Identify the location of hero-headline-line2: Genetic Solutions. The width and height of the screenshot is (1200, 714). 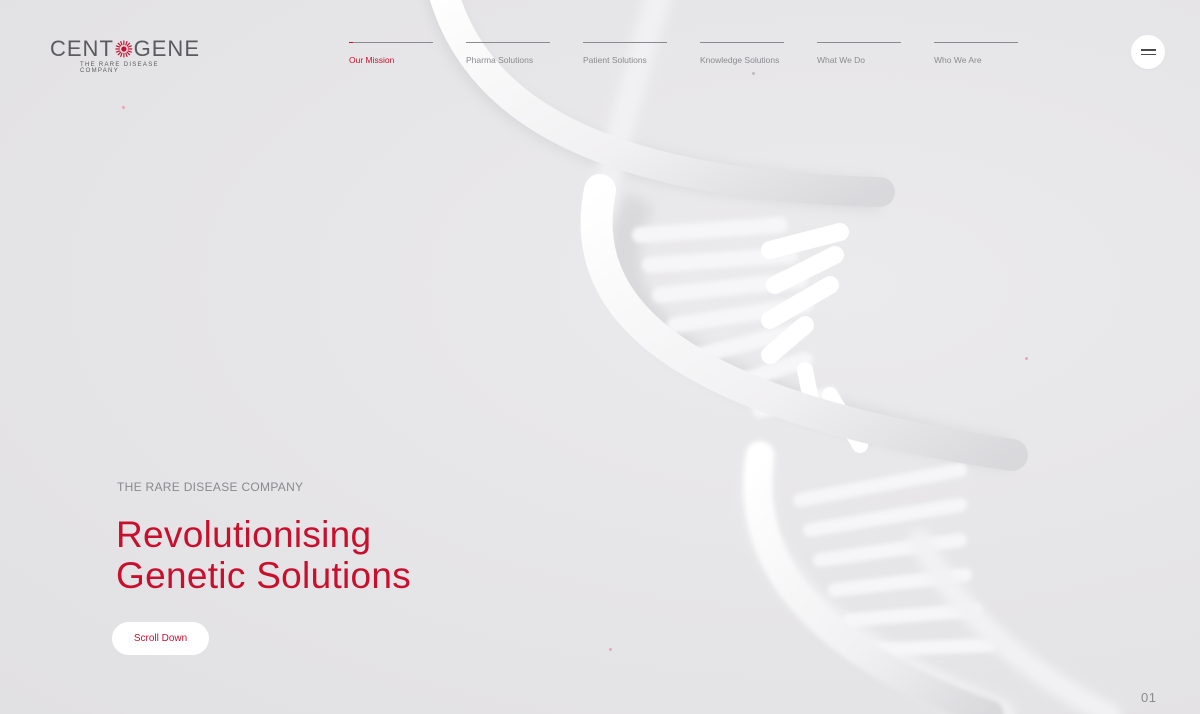
(264, 575).